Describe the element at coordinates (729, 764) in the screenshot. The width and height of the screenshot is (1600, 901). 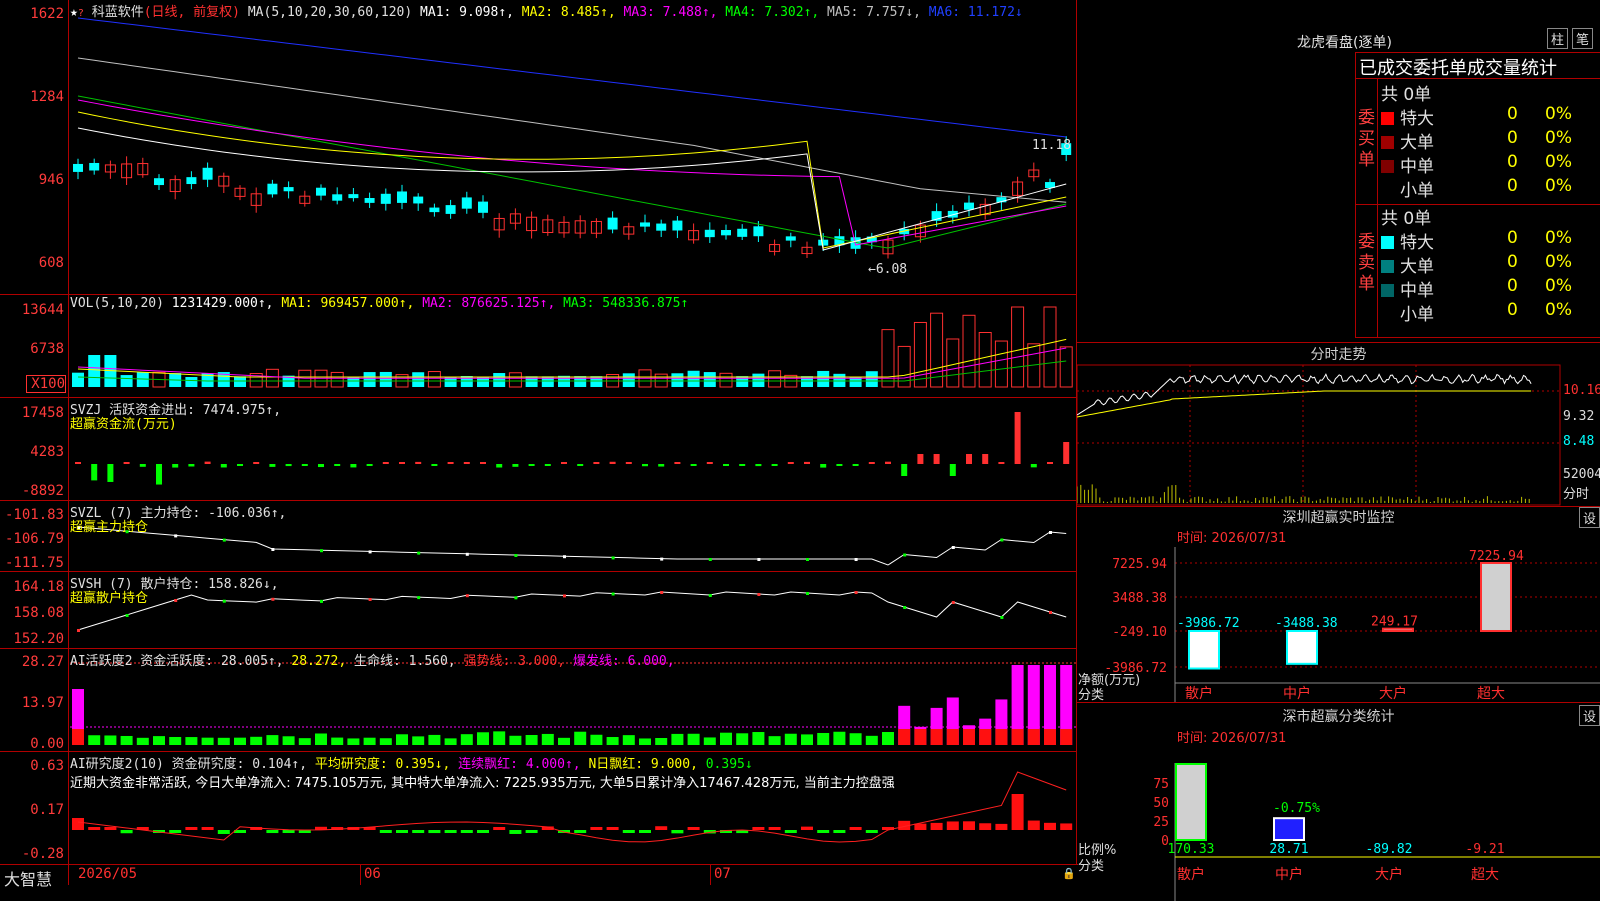
I see `ai2-avg2: 0.395↓` at that location.